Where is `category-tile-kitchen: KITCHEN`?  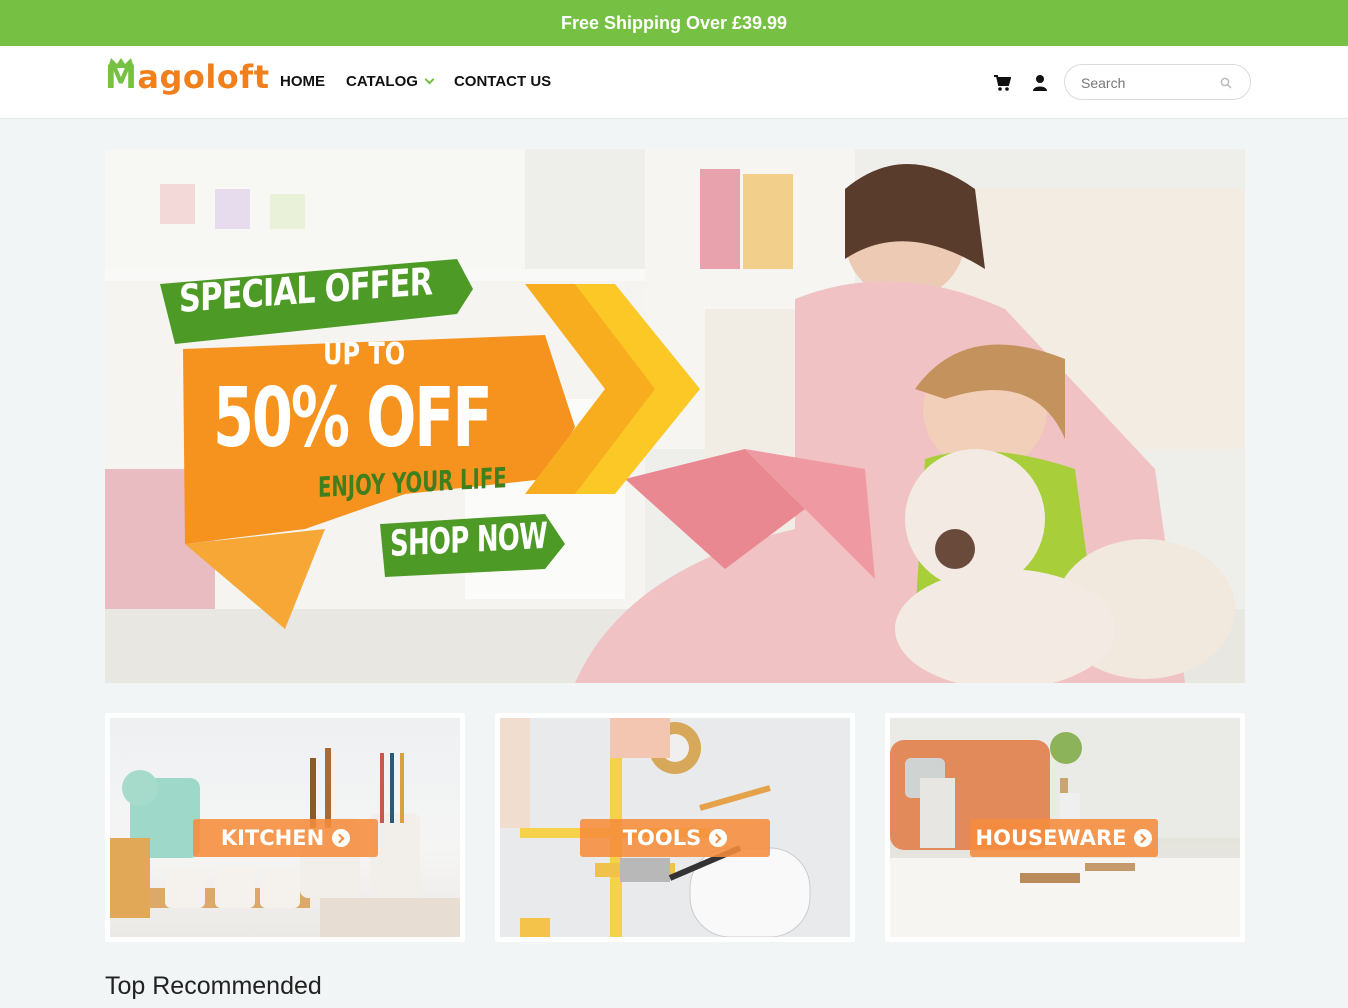
category-tile-kitchen: KITCHEN is located at coordinates (285, 827).